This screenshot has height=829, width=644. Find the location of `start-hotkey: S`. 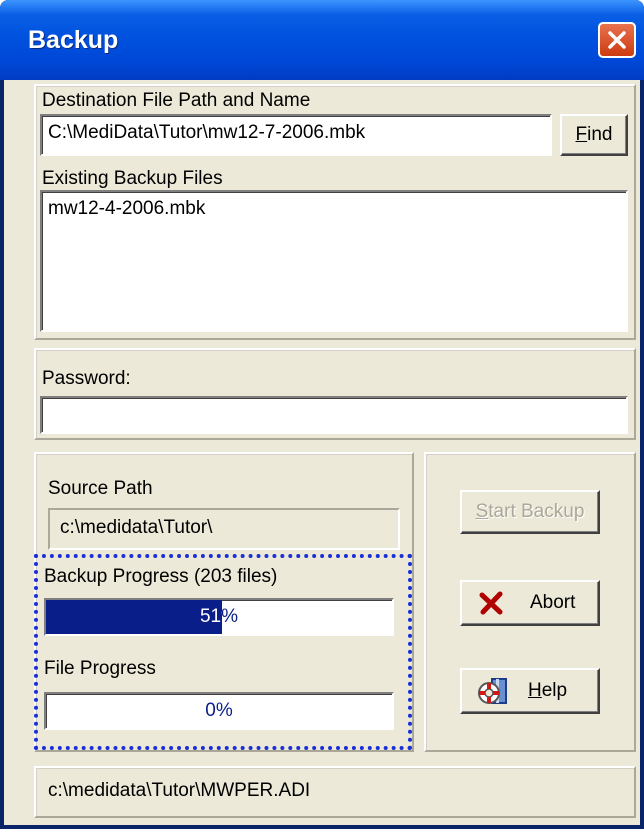

start-hotkey: S is located at coordinates (482, 511).